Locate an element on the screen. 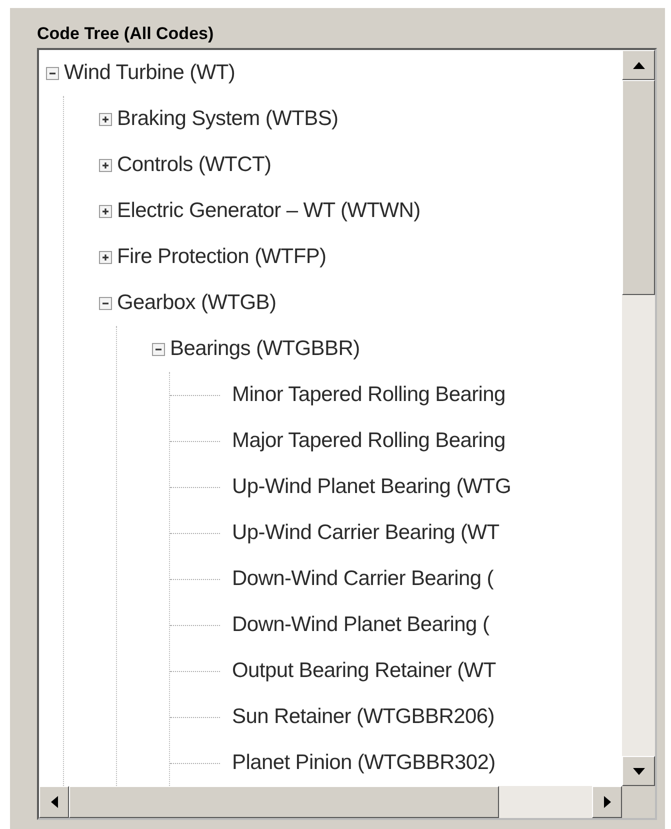 This screenshot has width=671, height=829. down-arrow-icon is located at coordinates (638, 771).